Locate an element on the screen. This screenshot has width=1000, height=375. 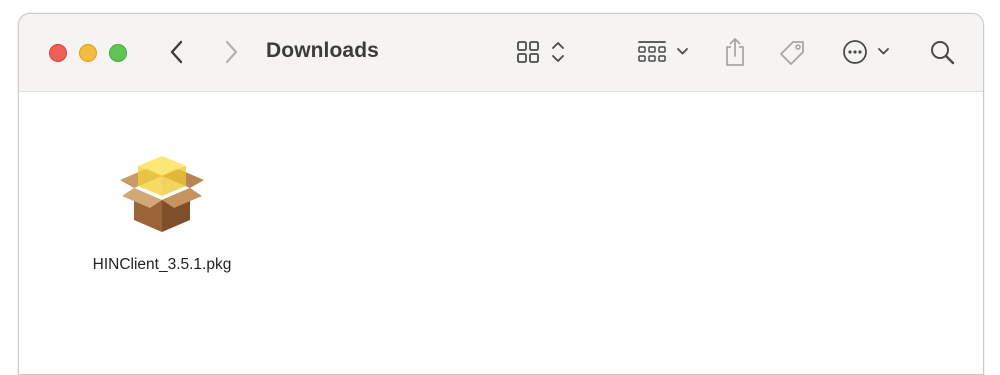
tag-button is located at coordinates (793, 52).